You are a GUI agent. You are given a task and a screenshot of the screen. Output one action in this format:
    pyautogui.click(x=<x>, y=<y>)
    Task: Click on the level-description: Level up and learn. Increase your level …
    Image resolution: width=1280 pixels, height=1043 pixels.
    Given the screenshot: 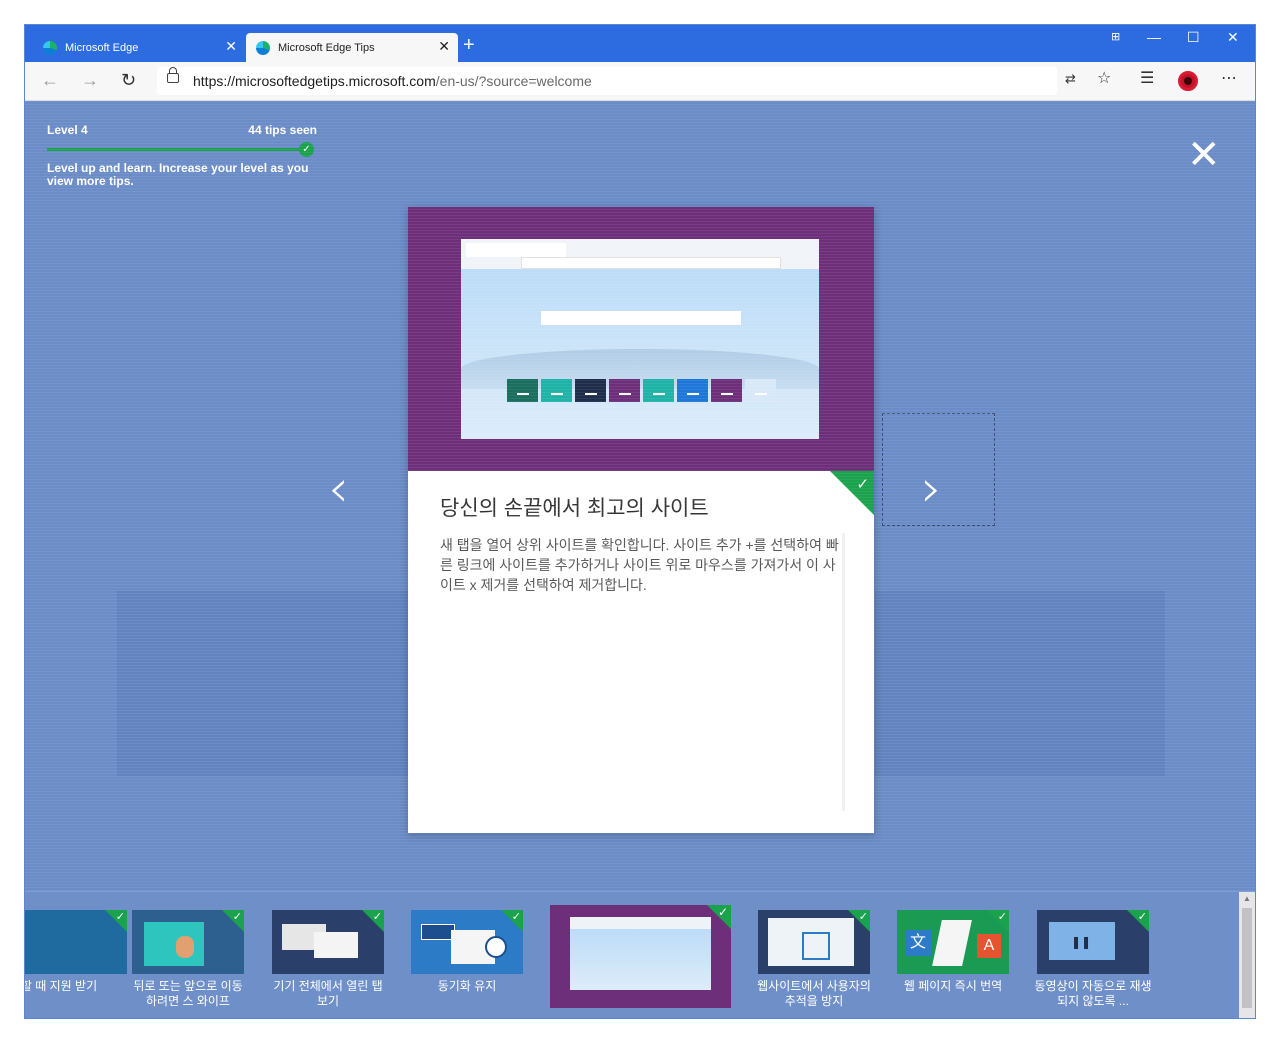 What is the action you would take?
    pyautogui.click(x=178, y=174)
    